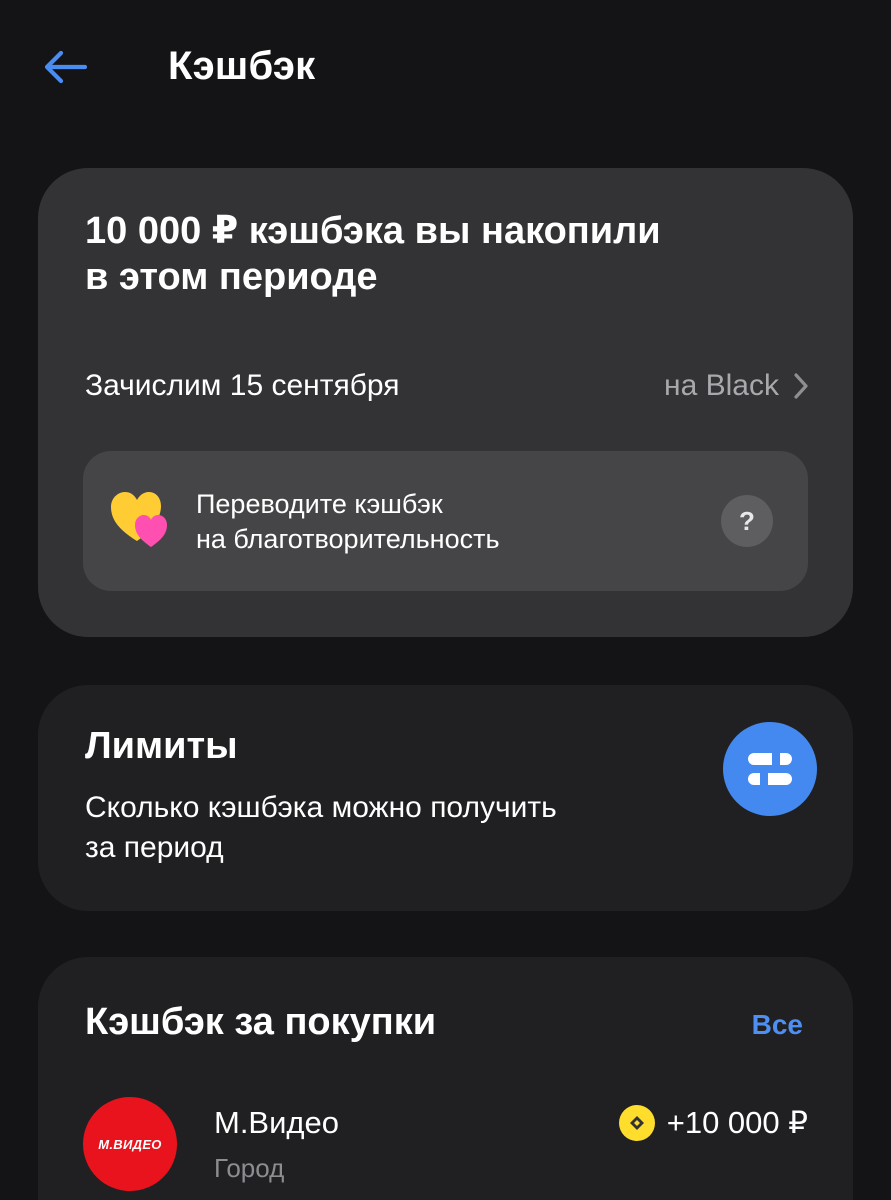 The image size is (891, 1200). I want to click on credit-date: Зачислим 15 сентября, so click(242, 385).